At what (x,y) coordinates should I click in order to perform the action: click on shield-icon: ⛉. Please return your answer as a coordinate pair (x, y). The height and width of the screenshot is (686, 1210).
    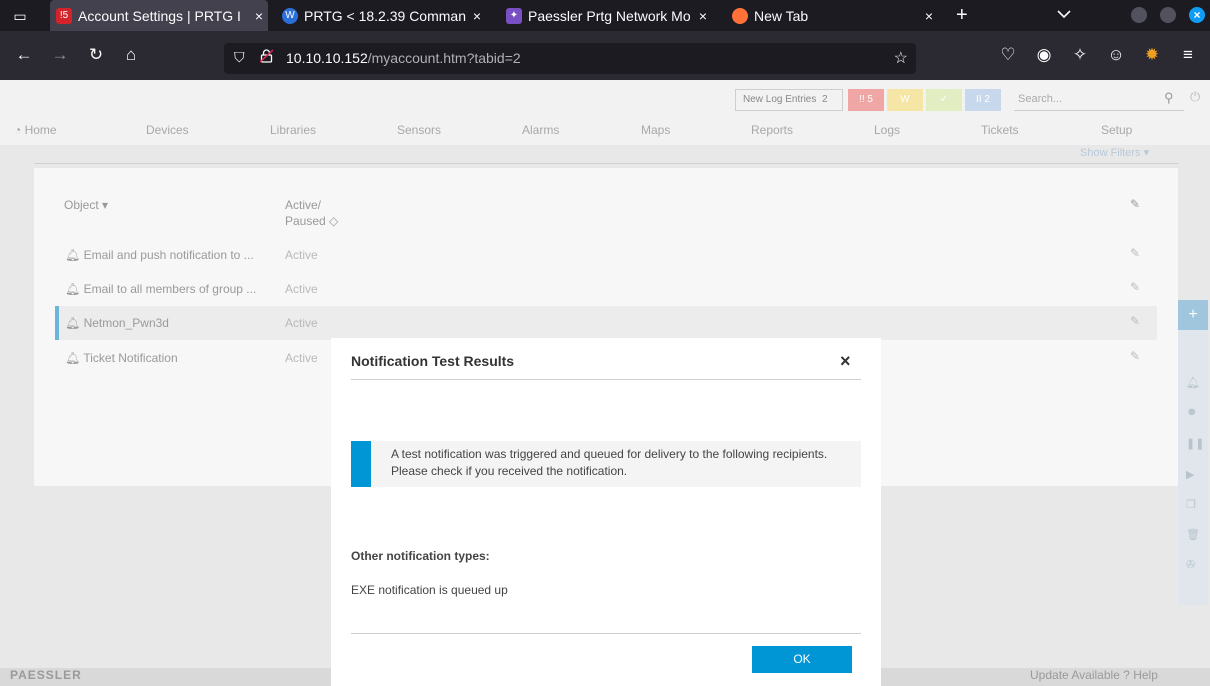
    Looking at the image, I should click on (239, 57).